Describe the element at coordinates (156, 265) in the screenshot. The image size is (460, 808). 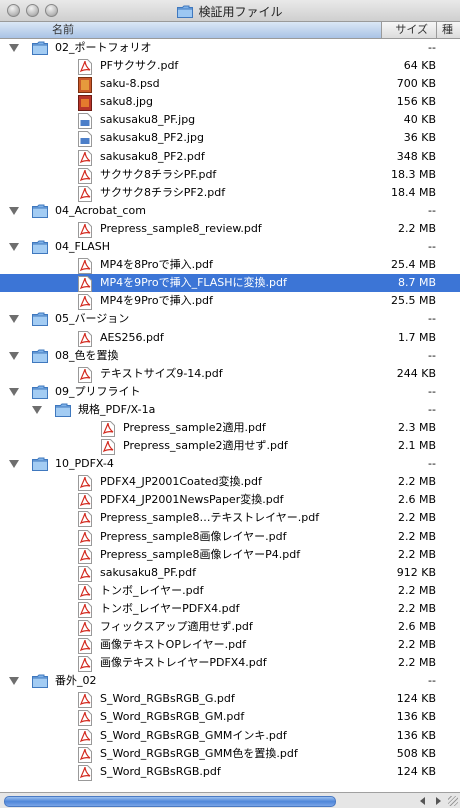
I see `row-name: MP4を8Proで挿入.pdf` at that location.